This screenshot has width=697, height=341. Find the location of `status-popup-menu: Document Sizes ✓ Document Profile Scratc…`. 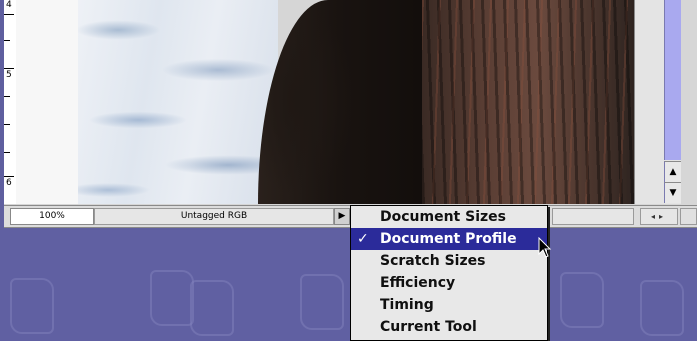

status-popup-menu: Document Sizes ✓ Document Profile Scratc… is located at coordinates (449, 273).